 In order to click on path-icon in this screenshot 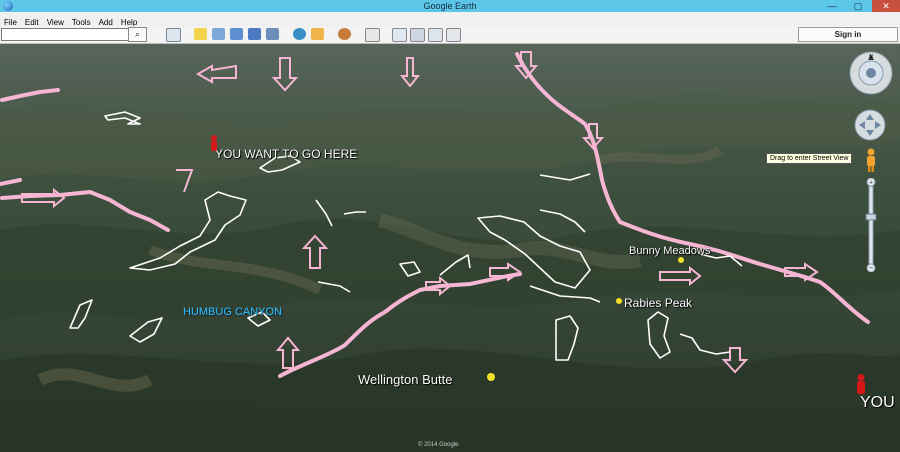, I will do `click(236, 34)`.